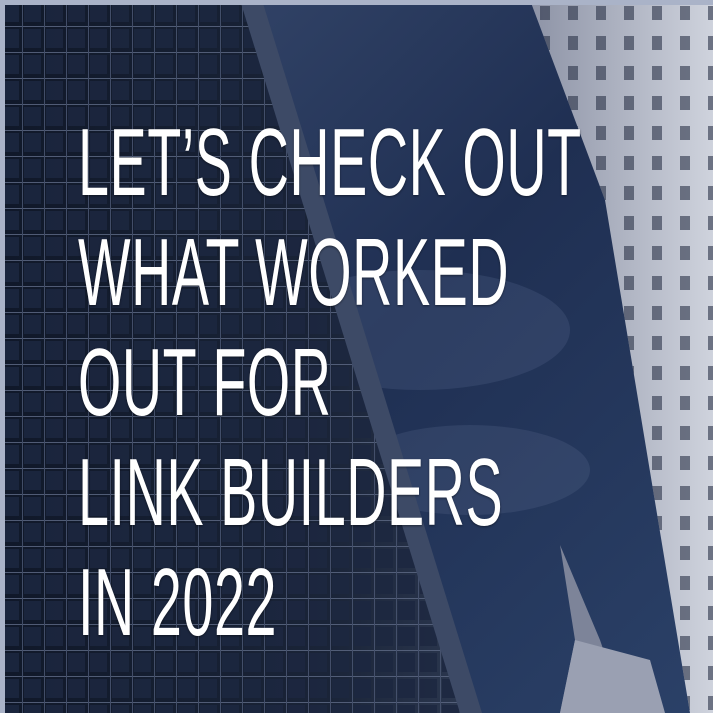 Image resolution: width=713 pixels, height=713 pixels. Describe the element at coordinates (330, 162) in the screenshot. I see `headline-line-1: LET’S CHECK OUT` at that location.